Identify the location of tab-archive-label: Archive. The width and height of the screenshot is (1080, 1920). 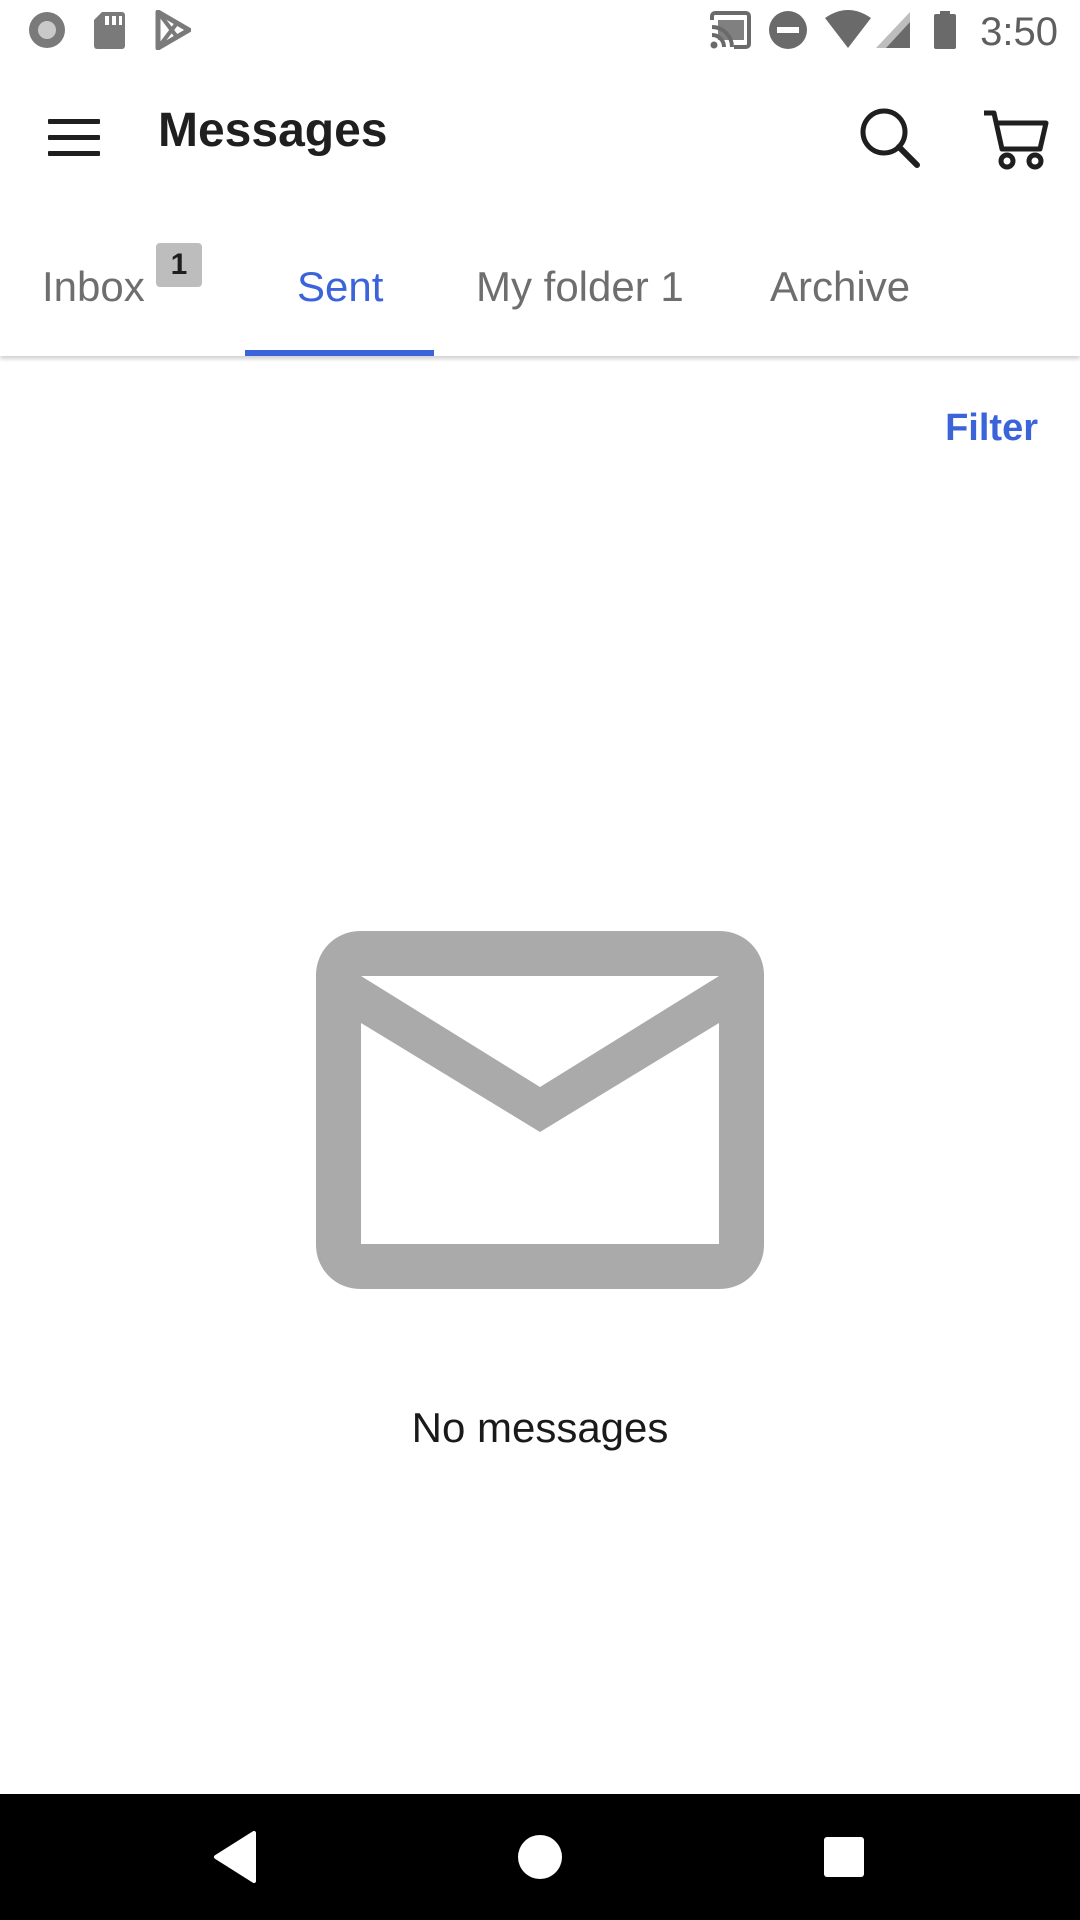
(840, 286).